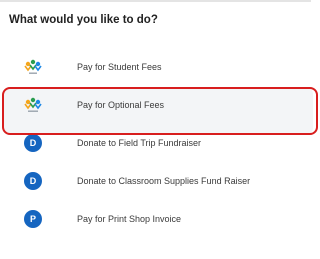 The width and height of the screenshot is (320, 259). I want to click on letter-avatar-icon: P, so click(33, 219).